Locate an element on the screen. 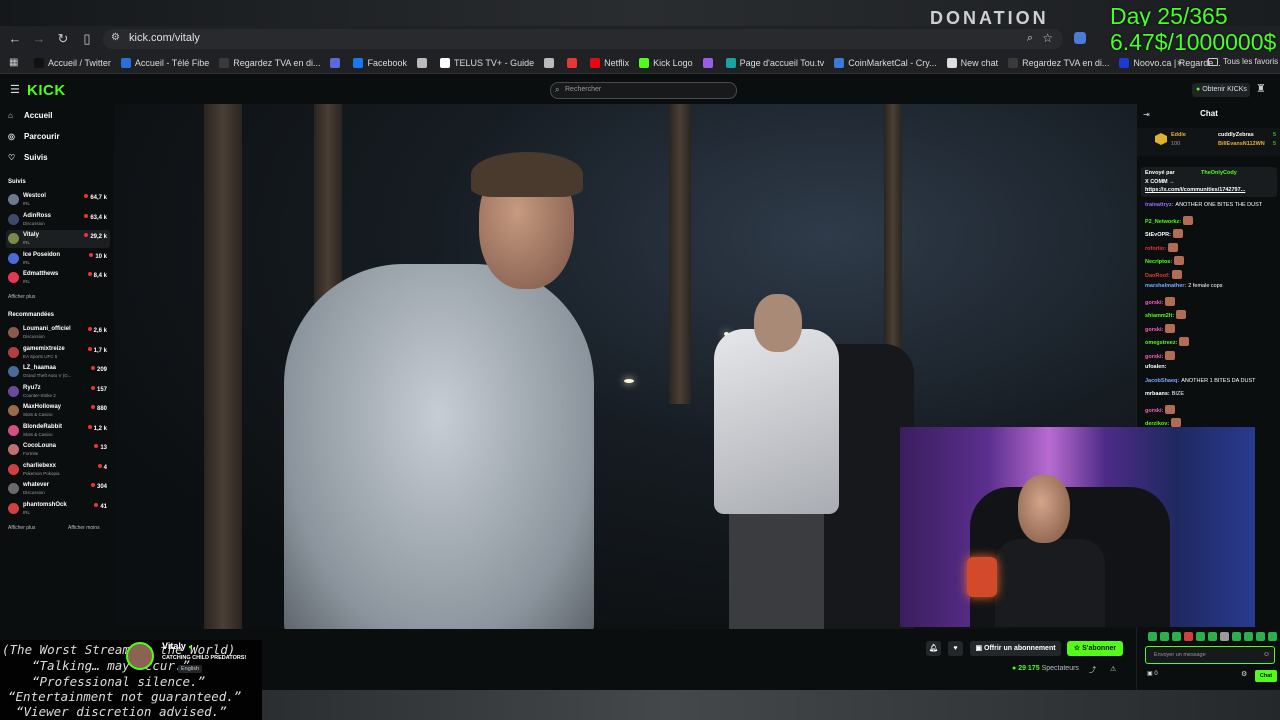 The image size is (1280, 720). chat-input: Envoyer un message ☺ is located at coordinates (1210, 655).